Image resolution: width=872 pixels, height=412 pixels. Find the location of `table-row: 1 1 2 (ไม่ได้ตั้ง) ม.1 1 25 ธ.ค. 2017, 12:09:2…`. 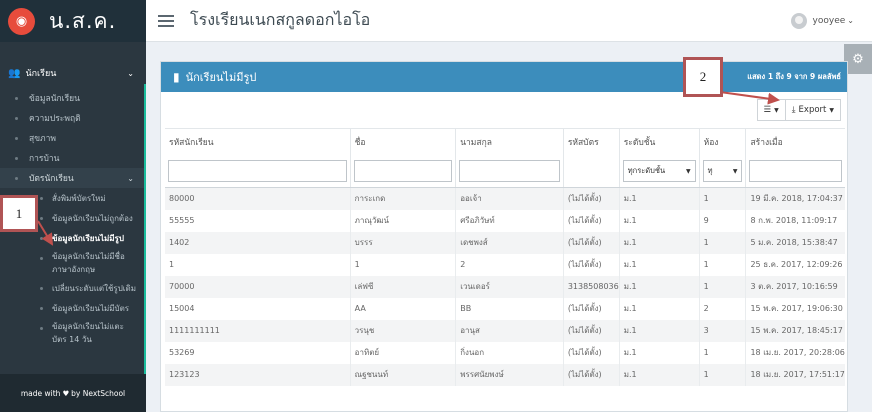

table-row: 1 1 2 (ไม่ได้ตั้ง) ม.1 1 25 ธ.ค. 2017, 12:09:2… is located at coordinates (505, 264).